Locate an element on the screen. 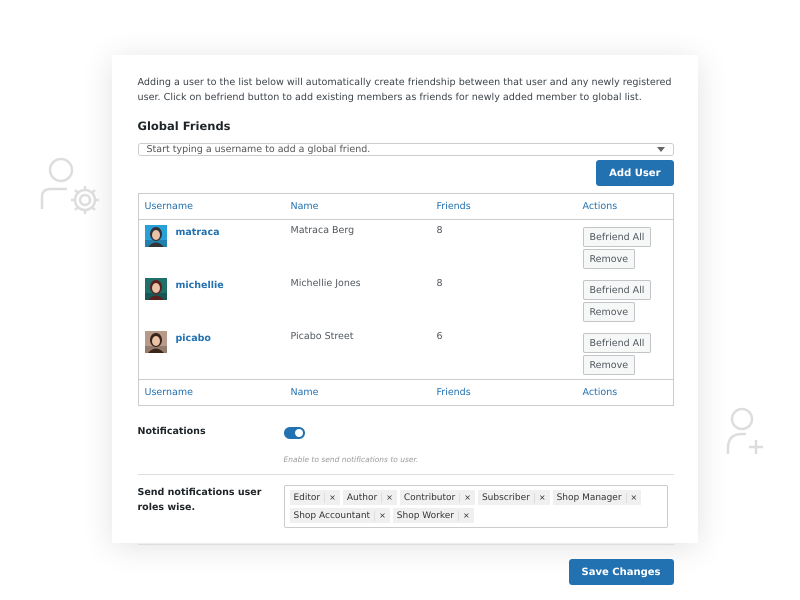 The image size is (800, 600). role-tag: Editor × is located at coordinates (315, 497).